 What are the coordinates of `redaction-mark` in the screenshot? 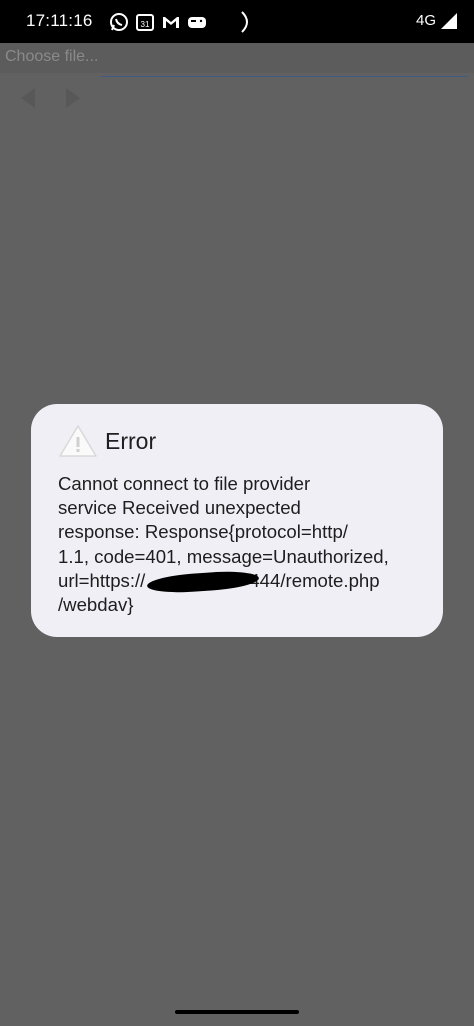 It's located at (203, 582).